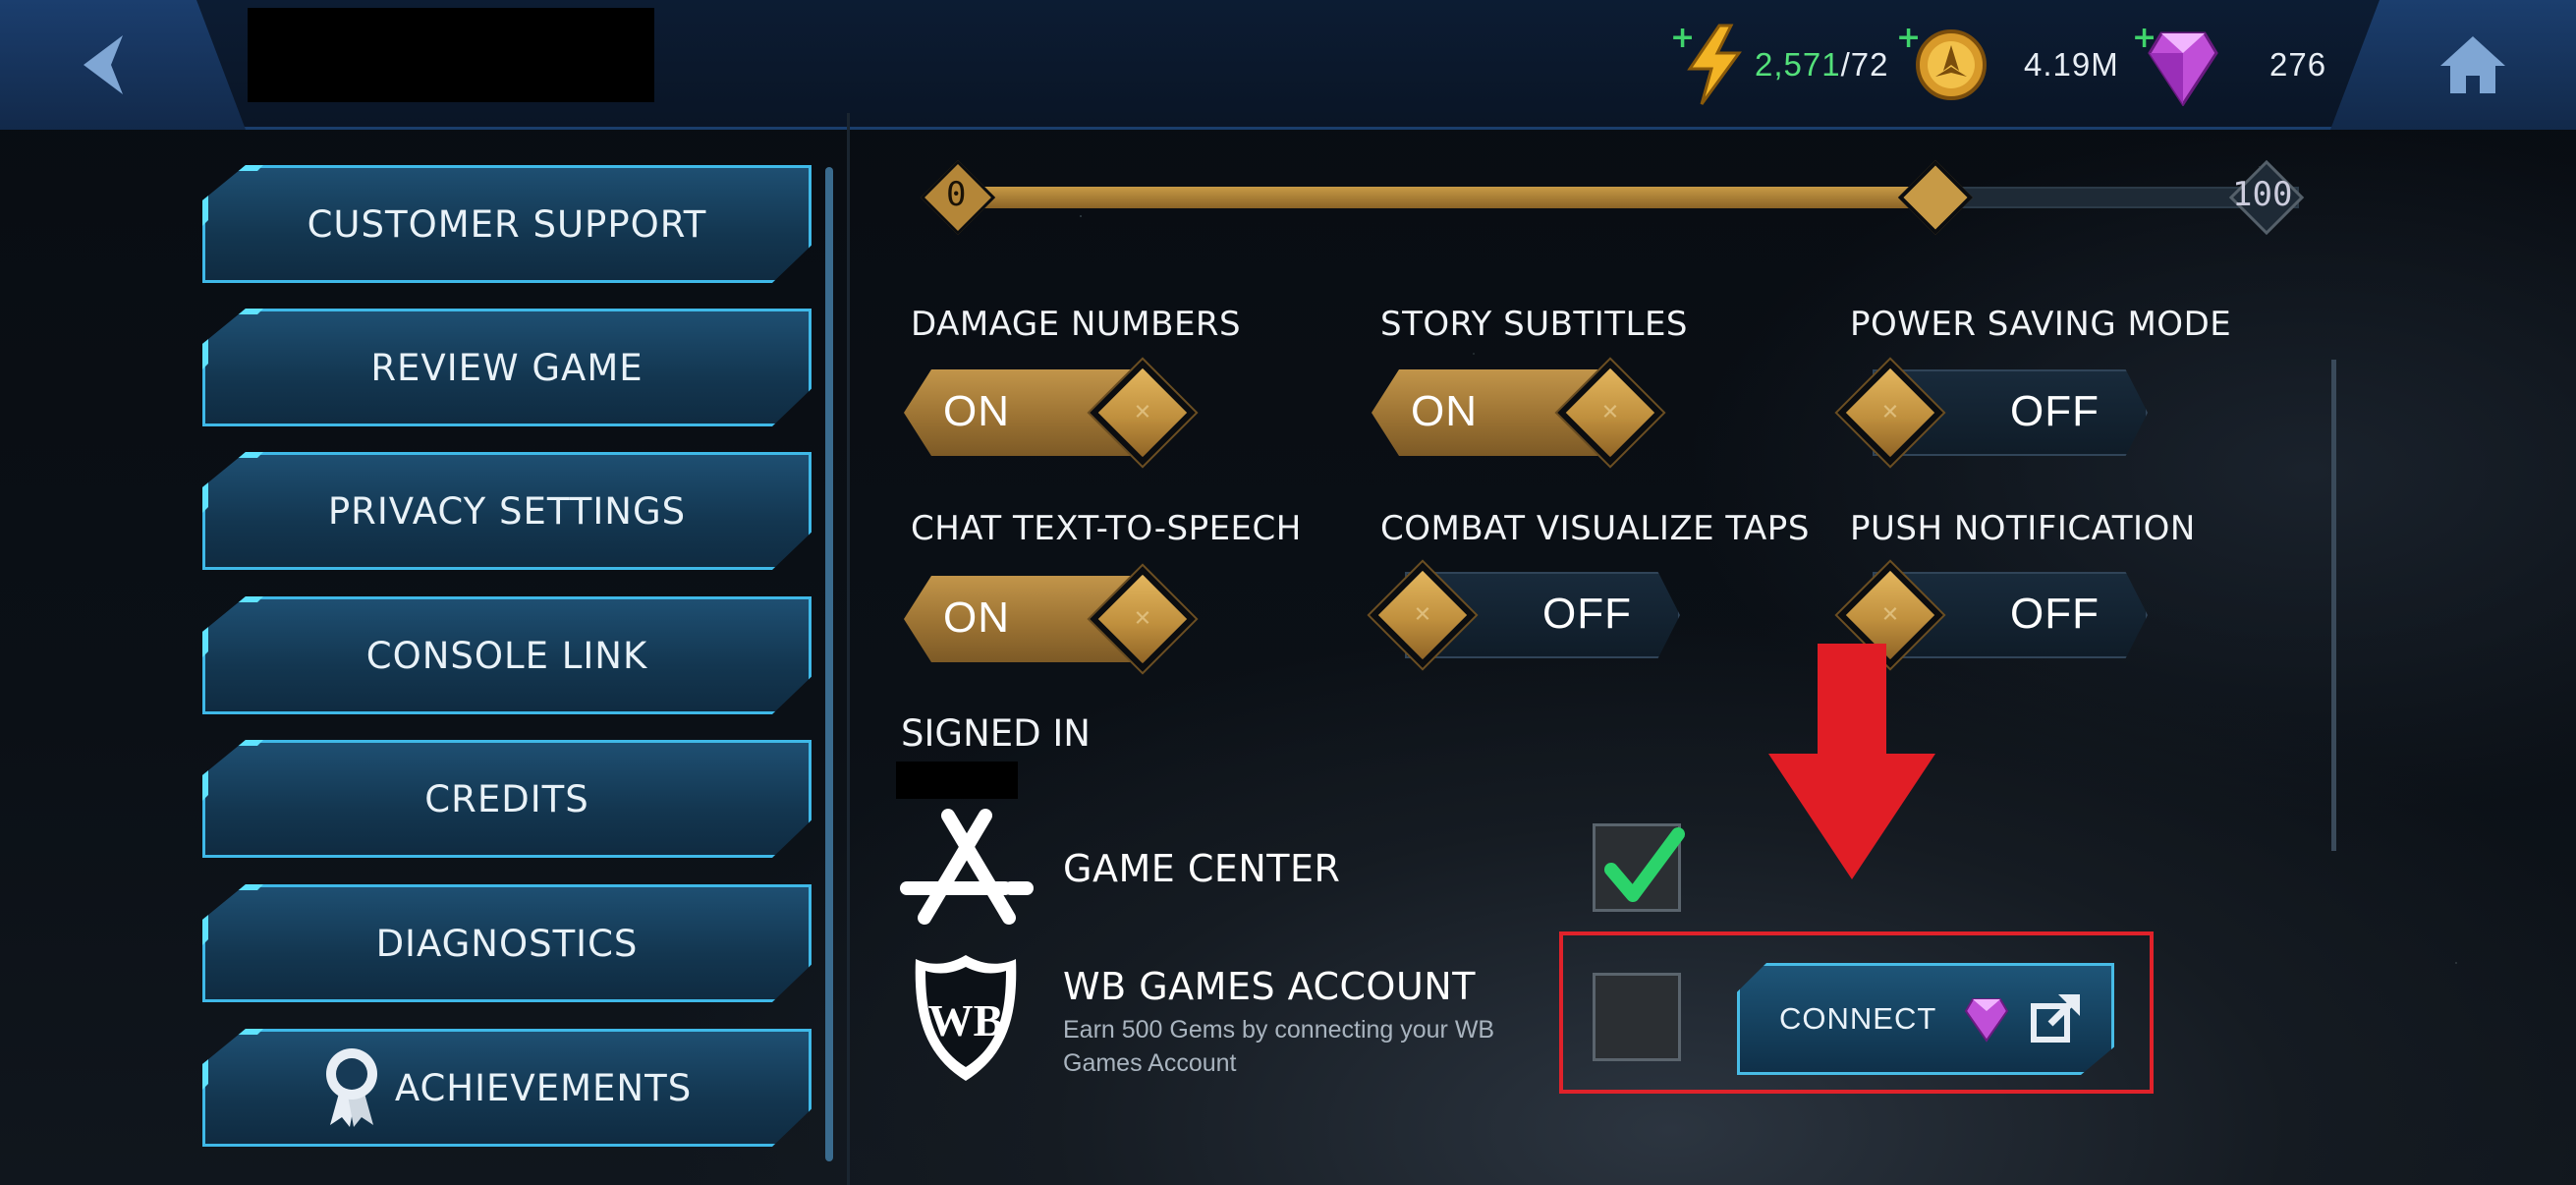  Describe the element at coordinates (103, 65) in the screenshot. I see `back-arrow-icon` at that location.